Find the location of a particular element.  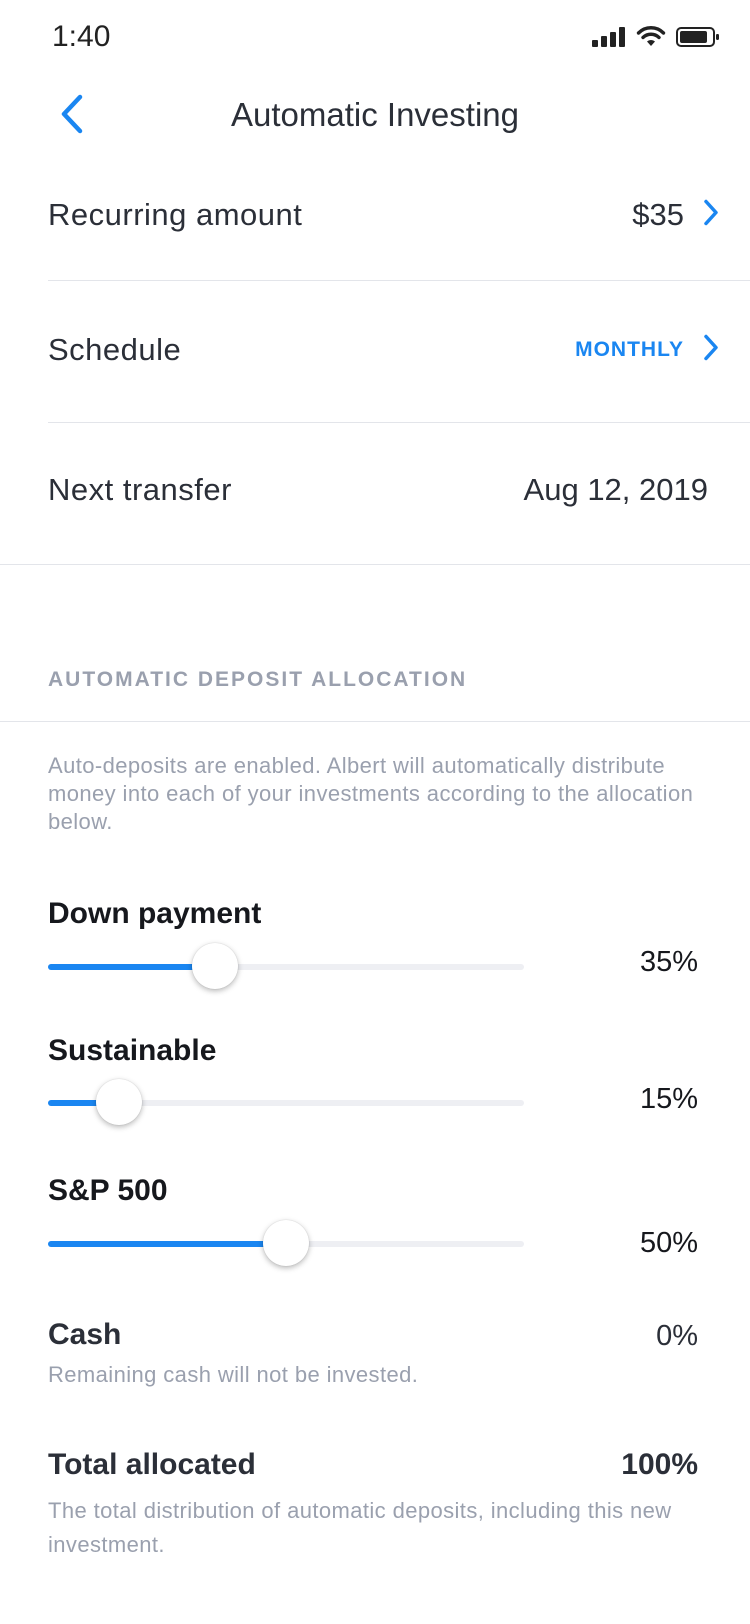

schedule-label: Schedule is located at coordinates (115, 349).